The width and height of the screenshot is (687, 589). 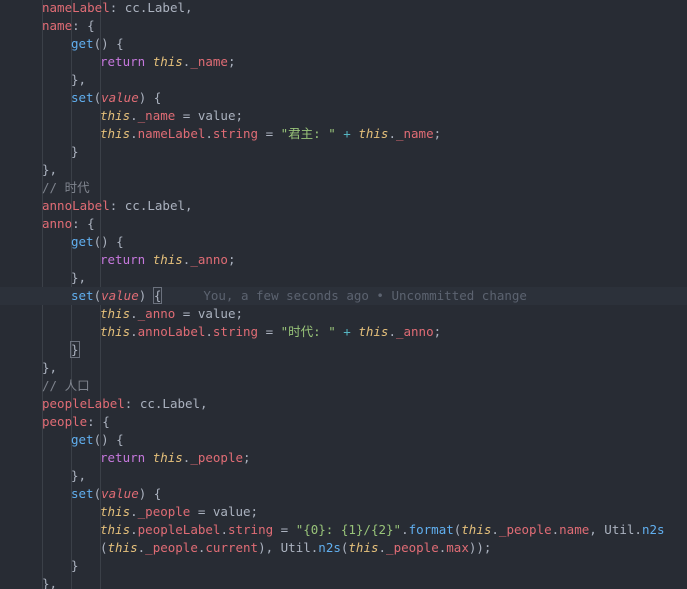 I want to click on code-token: {, so click(x=157, y=295).